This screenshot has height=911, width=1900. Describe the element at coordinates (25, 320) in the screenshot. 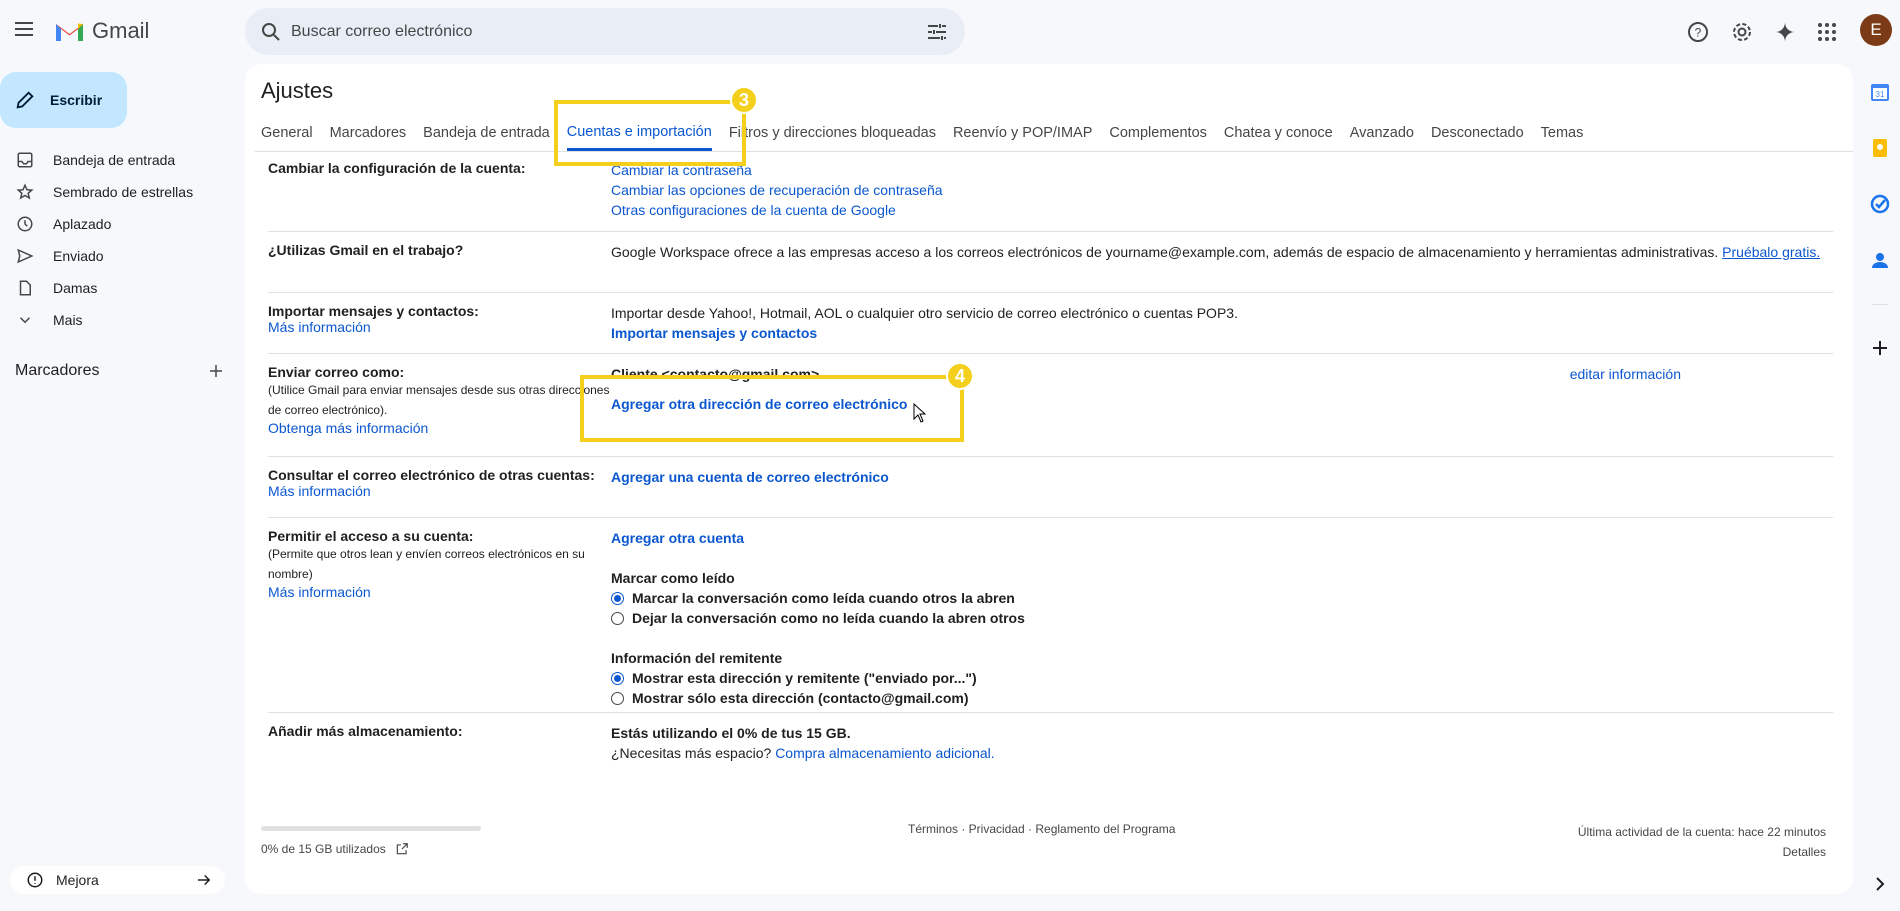

I see `chevron-down-icon` at that location.